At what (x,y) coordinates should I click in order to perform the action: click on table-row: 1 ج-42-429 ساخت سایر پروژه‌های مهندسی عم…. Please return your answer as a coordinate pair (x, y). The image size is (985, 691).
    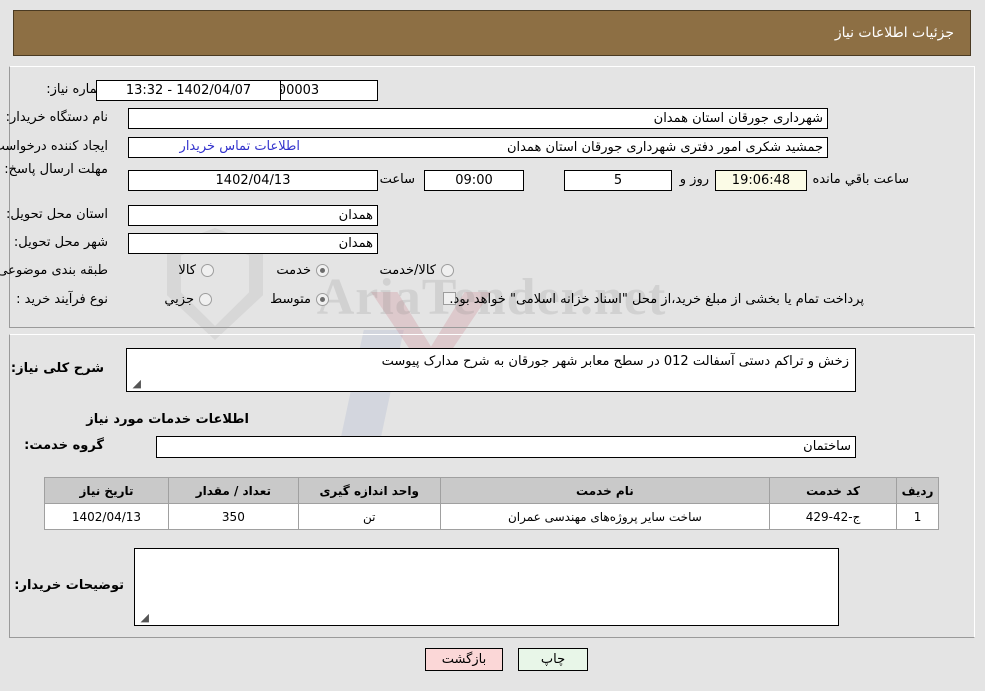
    Looking at the image, I should click on (492, 516).